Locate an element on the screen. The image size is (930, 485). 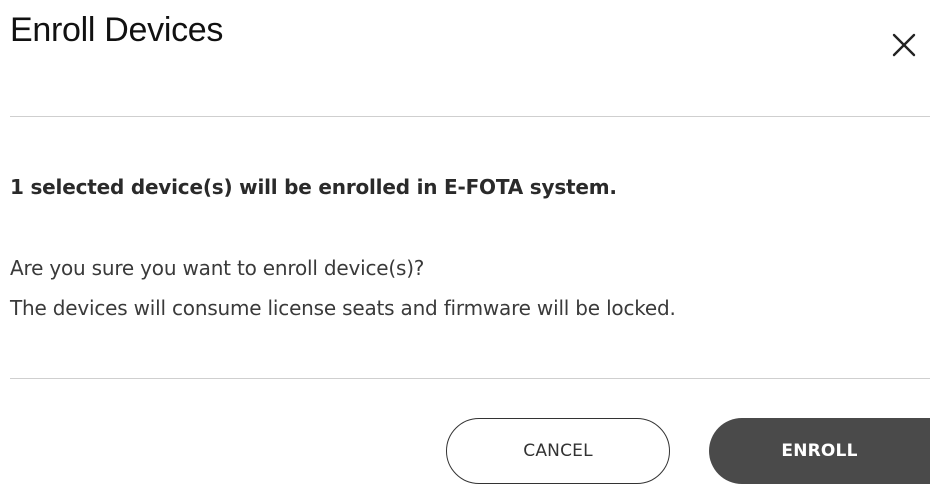
header-divider is located at coordinates (470, 116).